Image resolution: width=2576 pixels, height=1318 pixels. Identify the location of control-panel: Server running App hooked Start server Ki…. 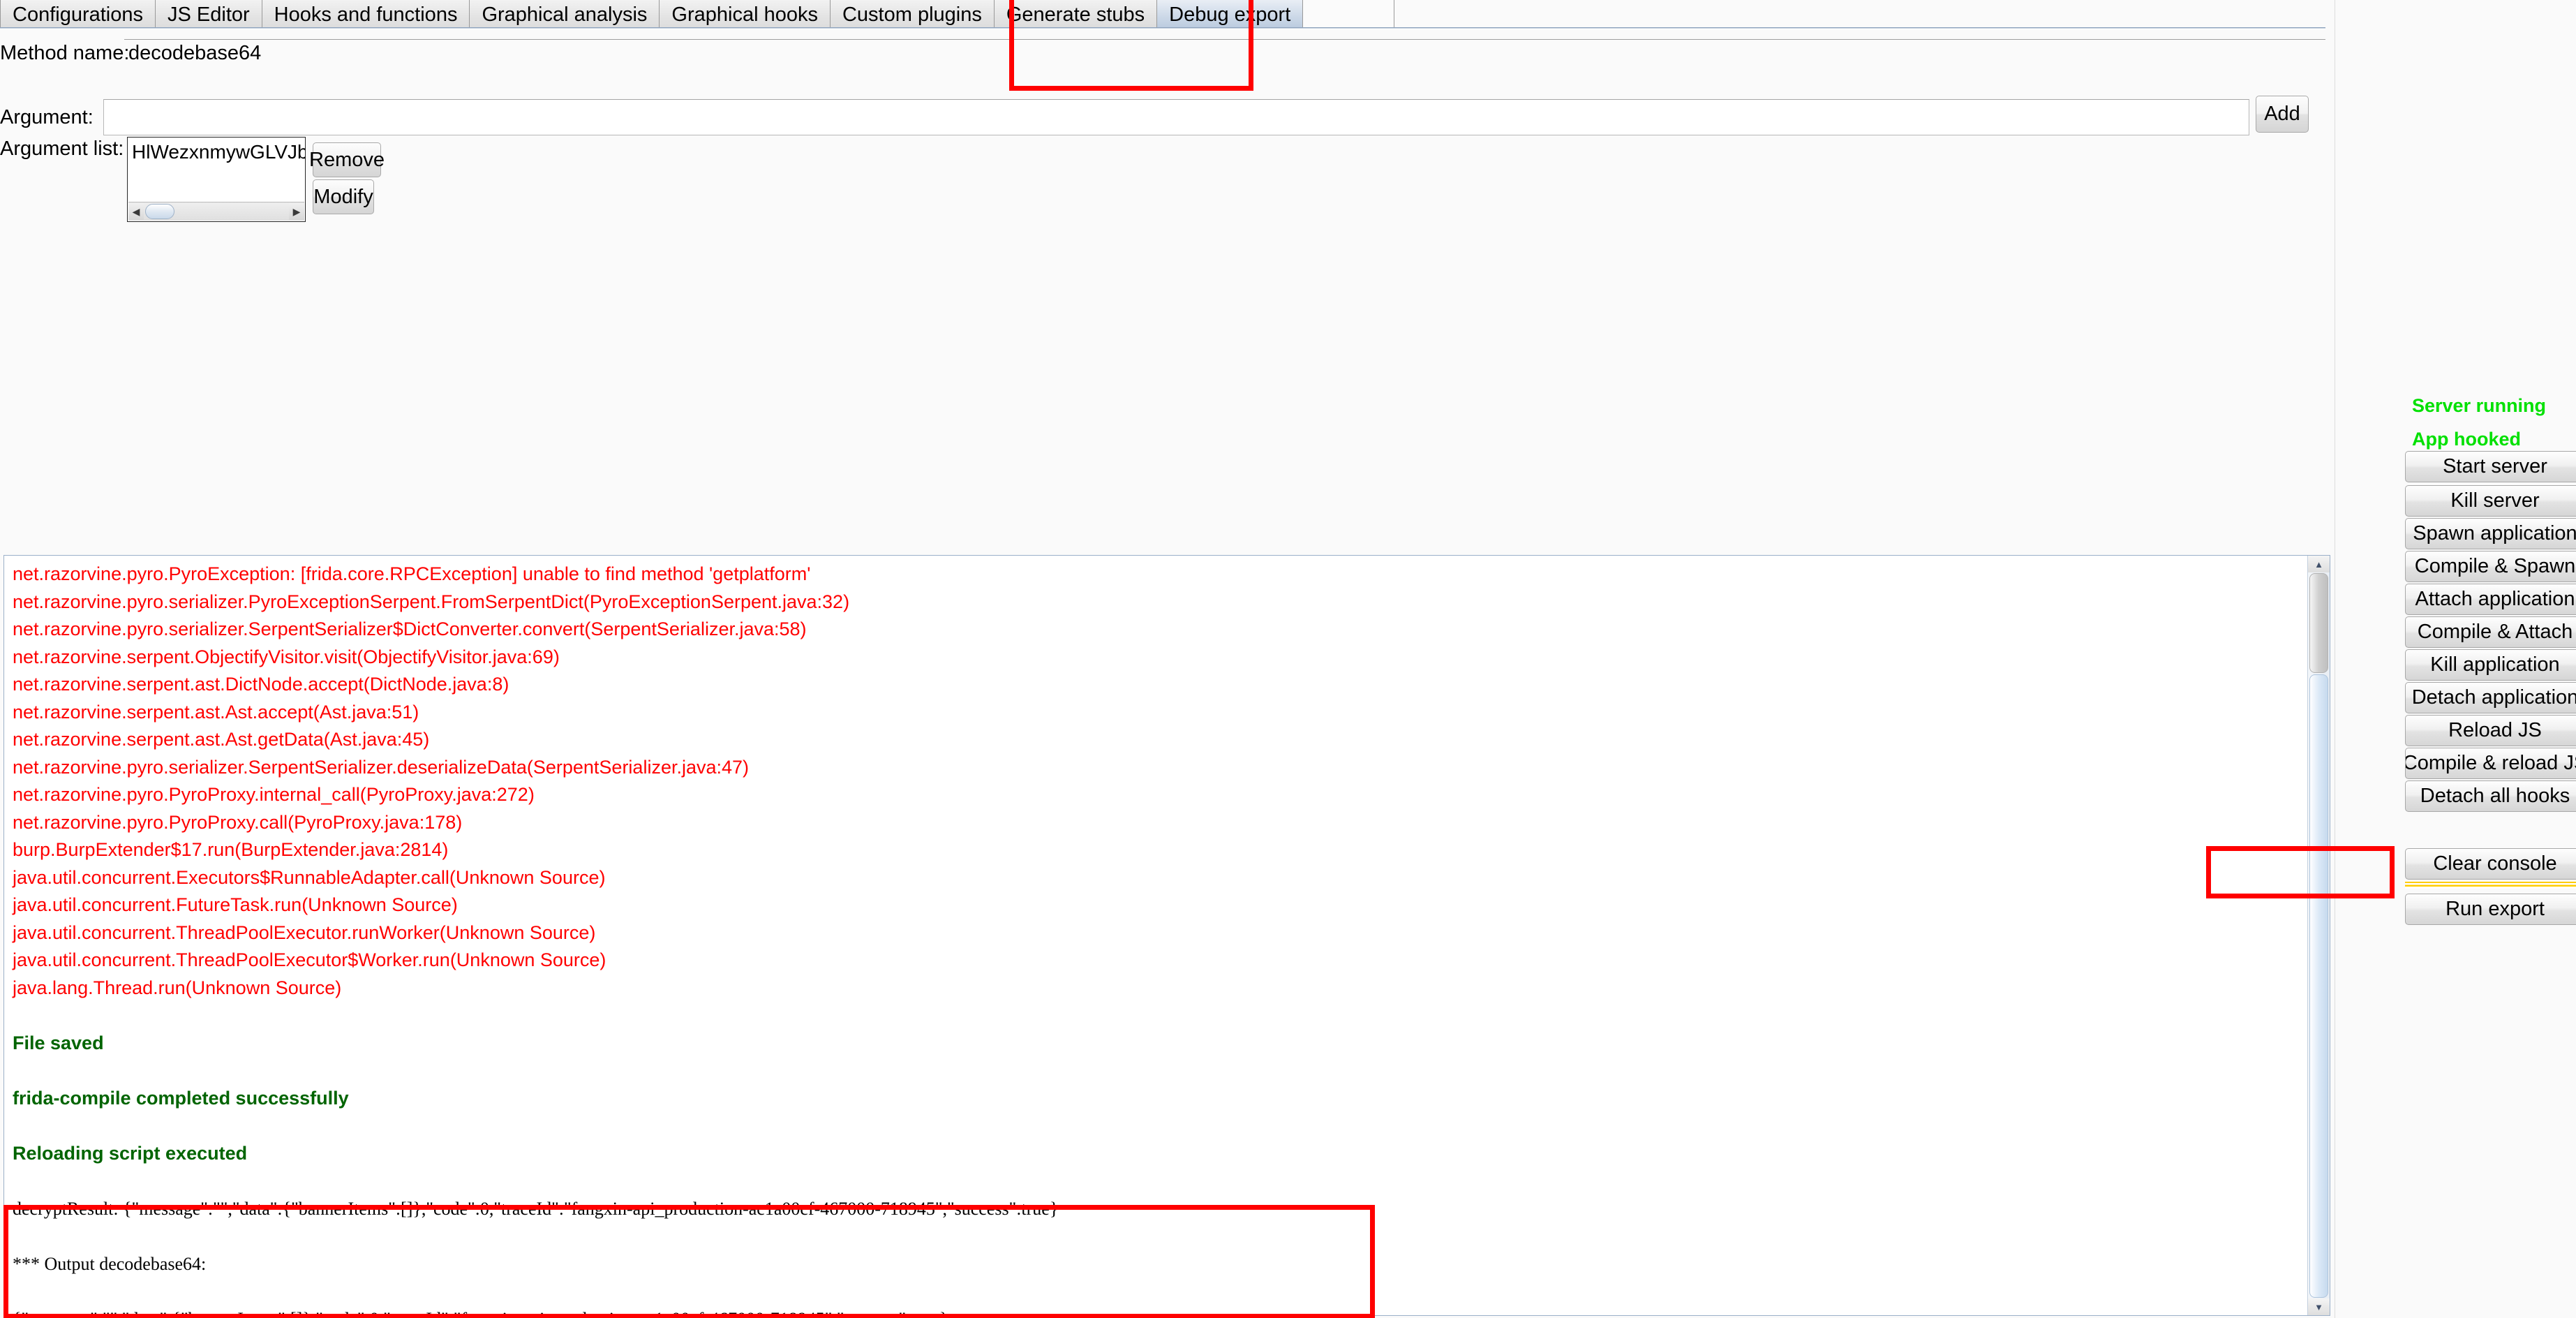
(2455, 659).